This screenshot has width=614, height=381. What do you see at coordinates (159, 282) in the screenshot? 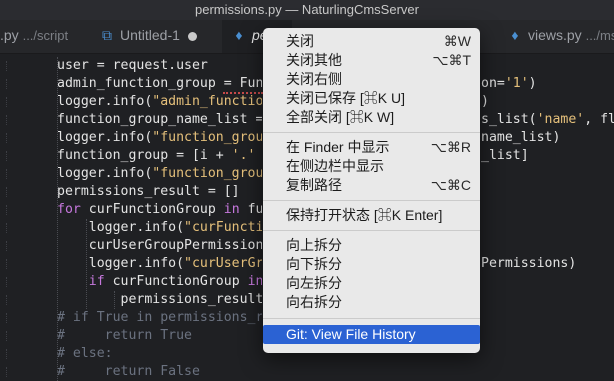
I see `code-line: if curFunctionGroup in cu` at bounding box center [159, 282].